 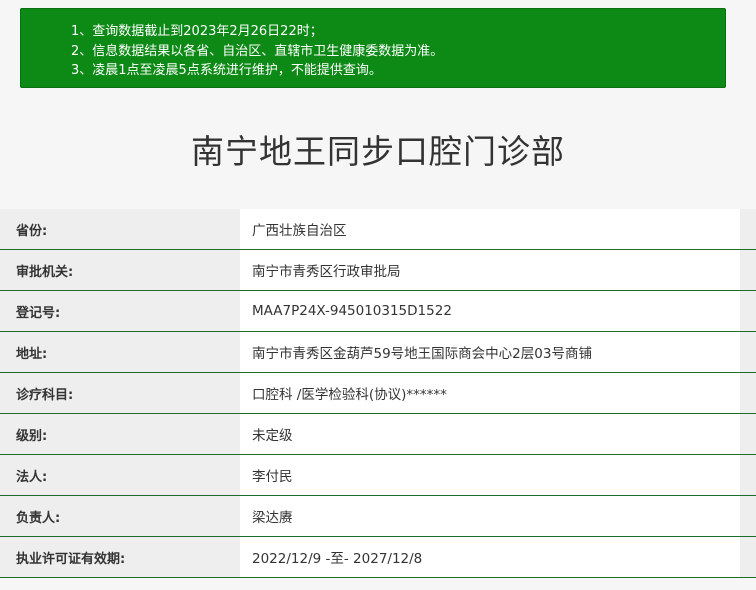 I want to click on table-row-license-validity: 执业许可证有效期: 2022/12/9 -至- 2027/12/8, so click(x=378, y=557).